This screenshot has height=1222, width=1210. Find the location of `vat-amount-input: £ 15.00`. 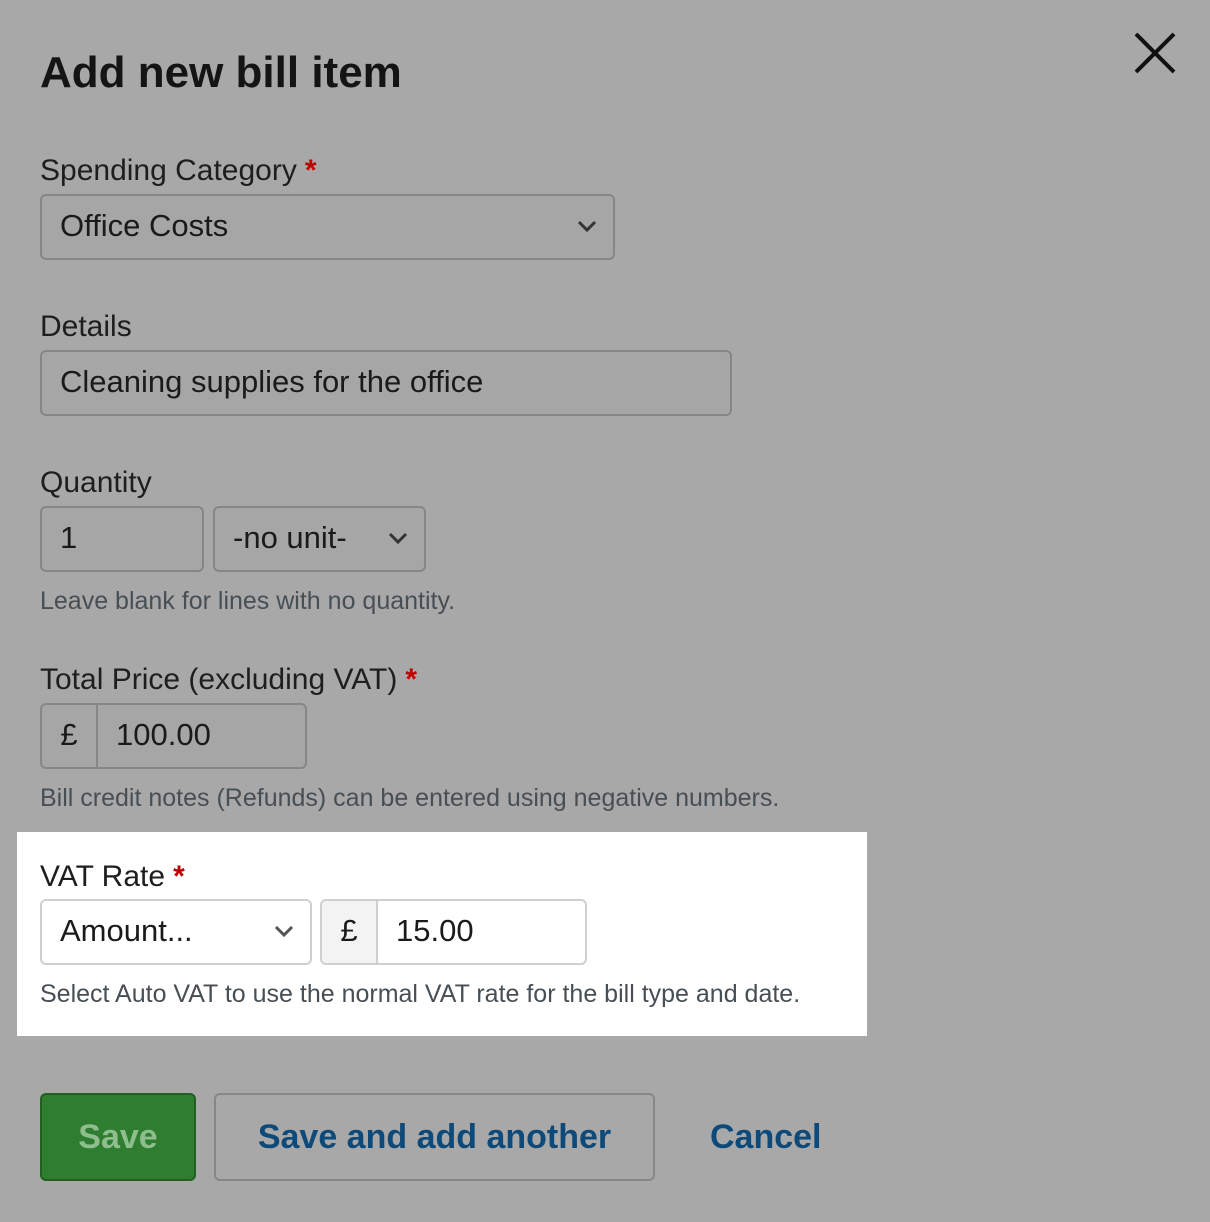

vat-amount-input: £ 15.00 is located at coordinates (453, 932).